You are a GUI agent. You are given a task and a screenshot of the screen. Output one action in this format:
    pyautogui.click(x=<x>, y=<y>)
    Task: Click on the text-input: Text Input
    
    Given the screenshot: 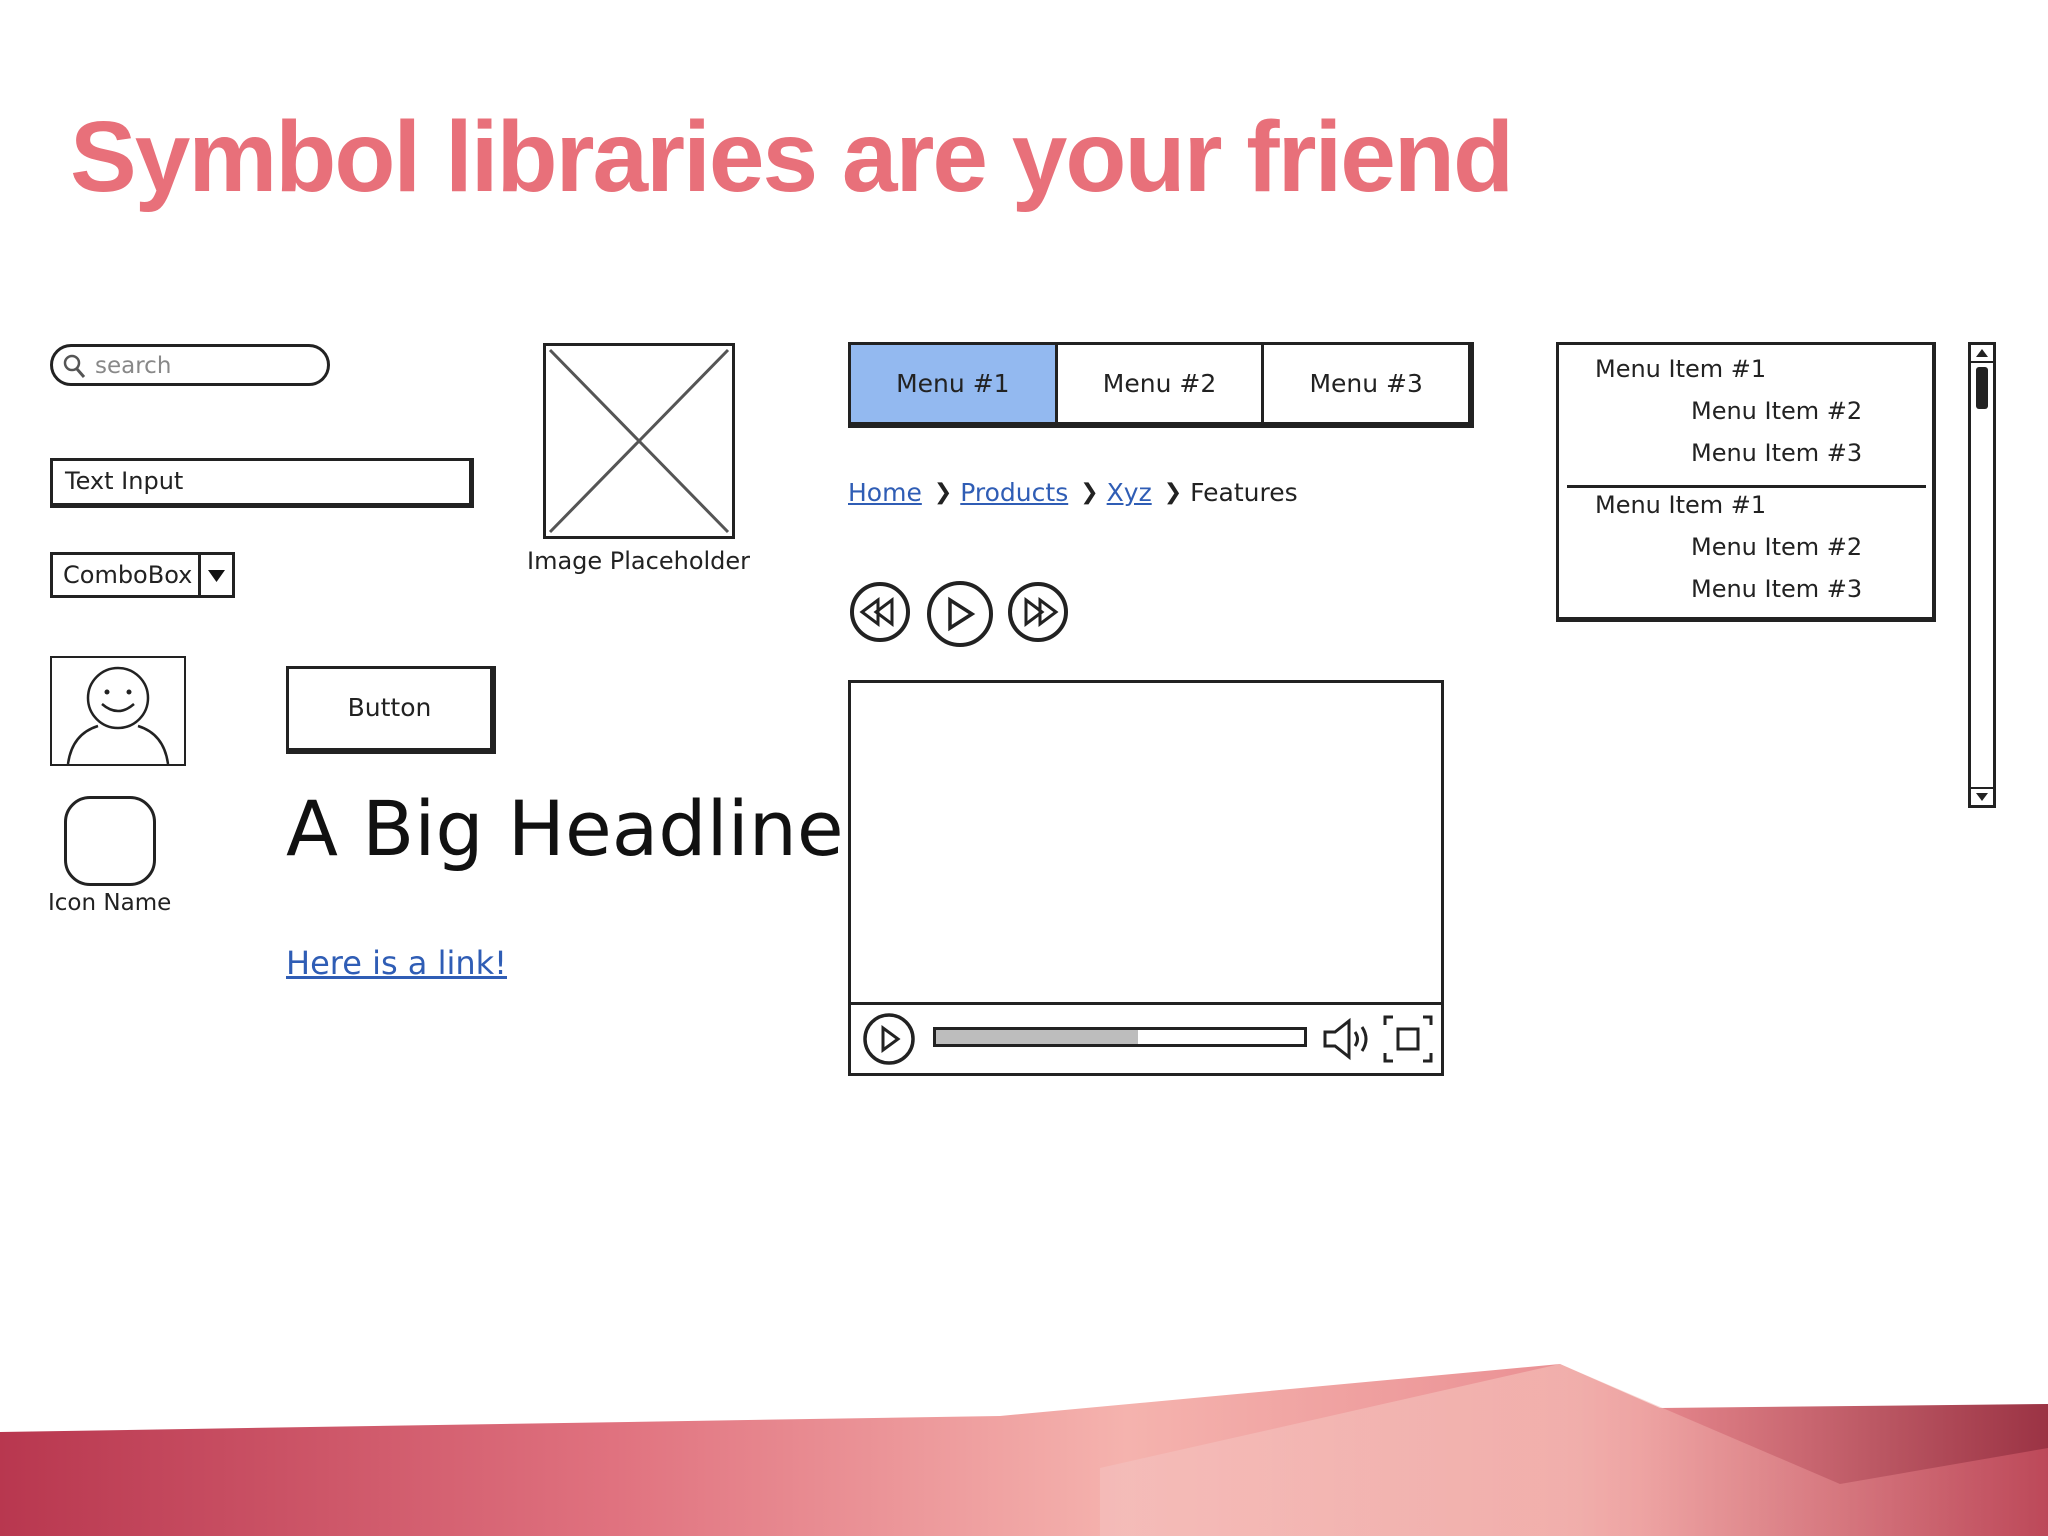 What is the action you would take?
    pyautogui.click(x=262, y=483)
    